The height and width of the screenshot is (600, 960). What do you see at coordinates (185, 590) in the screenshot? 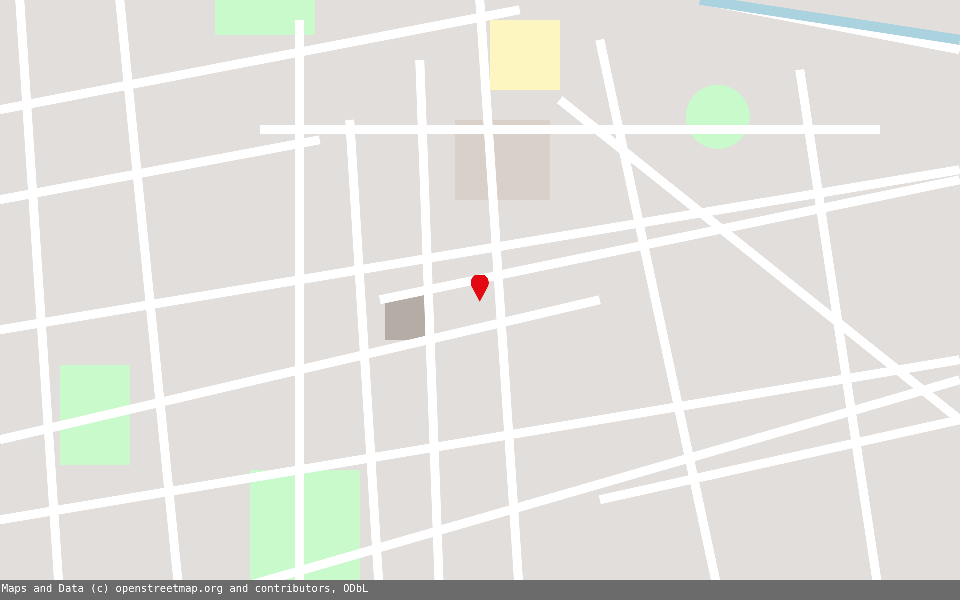
I see `map-attribution: Maps and Data (c) openstreetmap.org and contributors, ODbL` at bounding box center [185, 590].